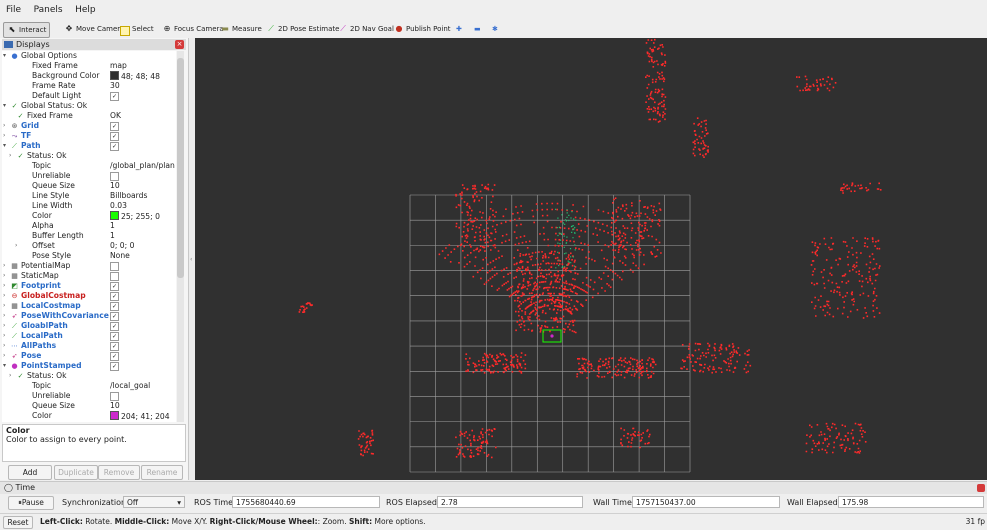  What do you see at coordinates (89, 76) in the screenshot?
I see `display-tree-row: Background Color 48; 48; 48` at bounding box center [89, 76].